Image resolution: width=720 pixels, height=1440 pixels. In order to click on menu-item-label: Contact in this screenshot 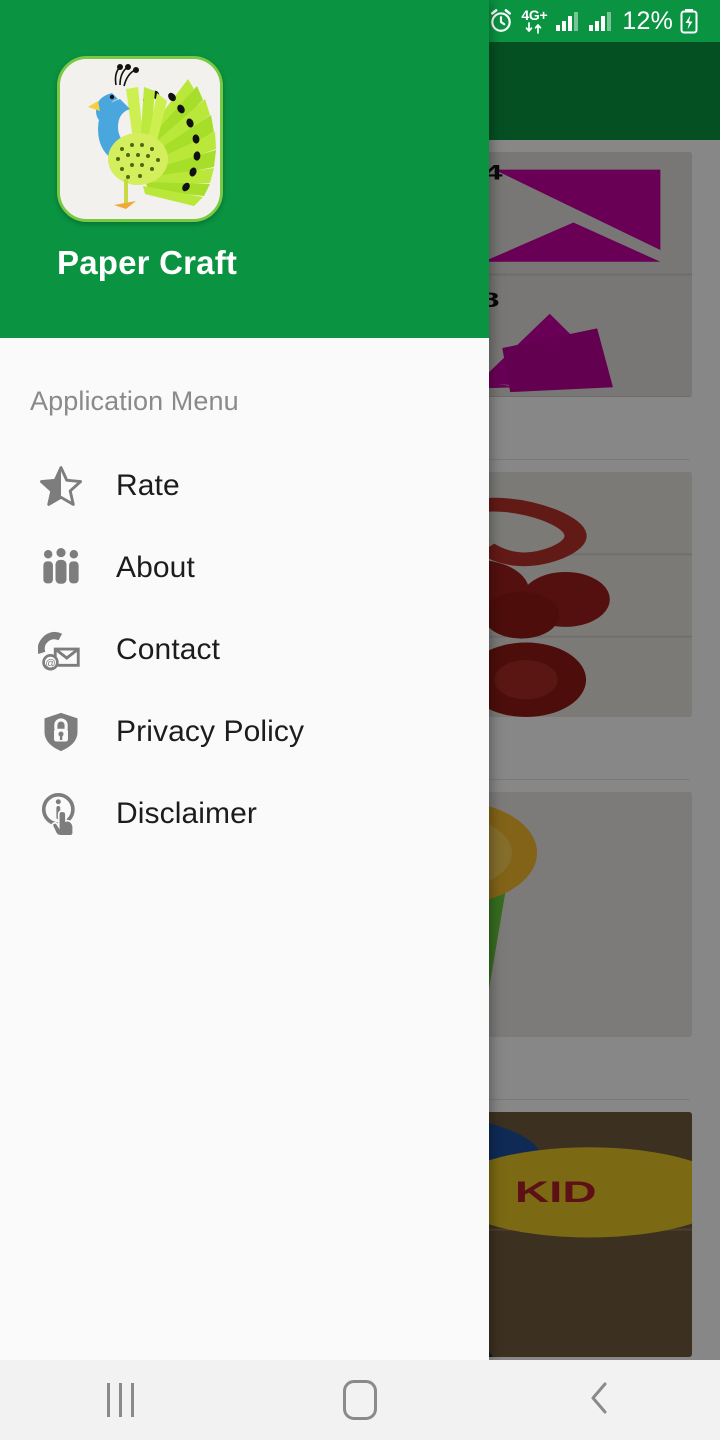, I will do `click(168, 649)`.